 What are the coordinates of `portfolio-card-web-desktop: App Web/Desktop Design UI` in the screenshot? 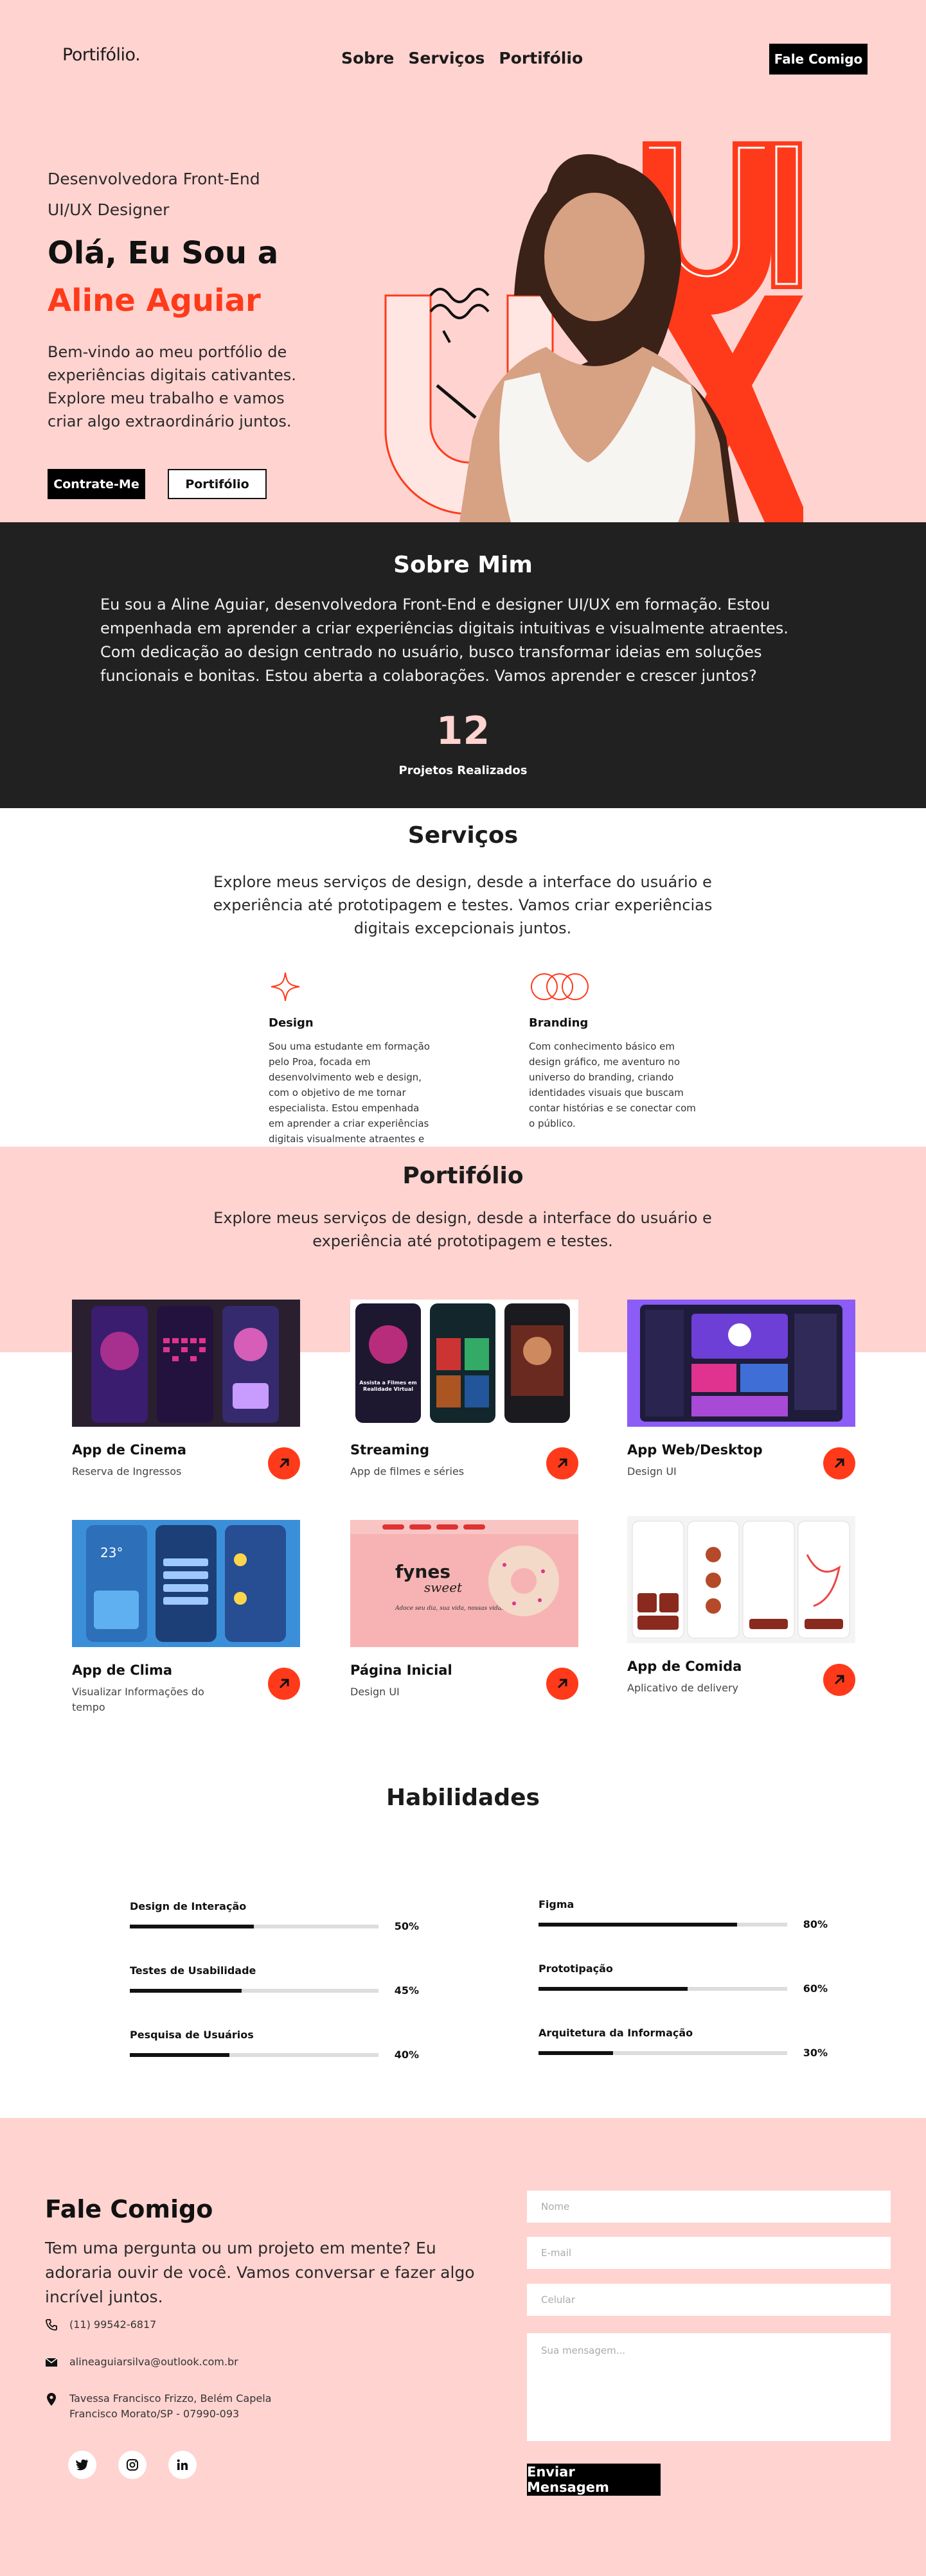 It's located at (741, 1389).